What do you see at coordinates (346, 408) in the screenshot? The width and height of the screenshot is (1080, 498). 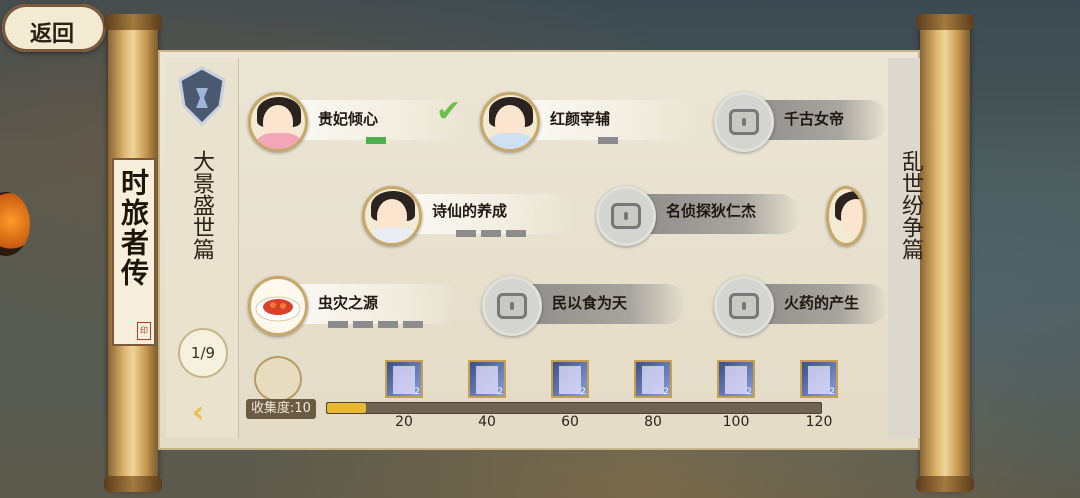 I see `collection-progress-fill` at bounding box center [346, 408].